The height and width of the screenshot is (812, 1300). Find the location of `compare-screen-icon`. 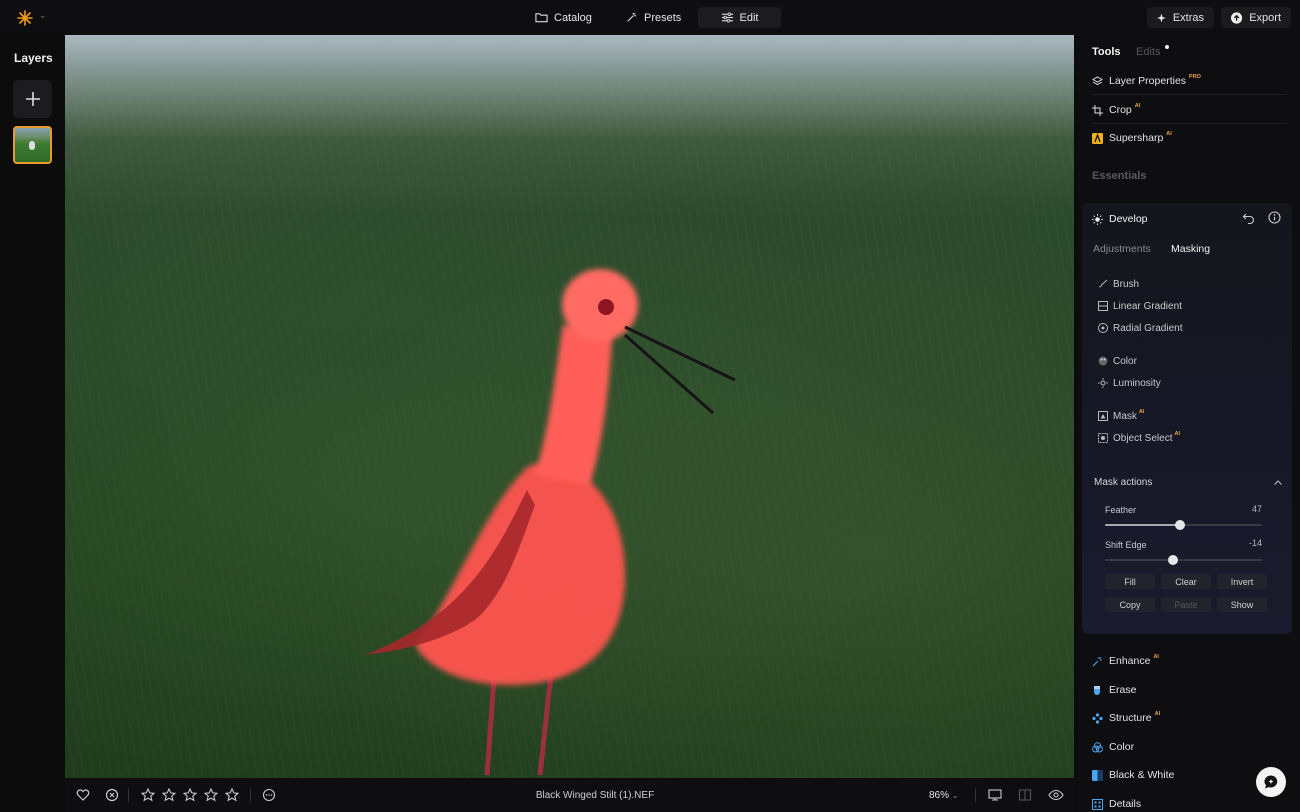

compare-screen-icon is located at coordinates (995, 795).